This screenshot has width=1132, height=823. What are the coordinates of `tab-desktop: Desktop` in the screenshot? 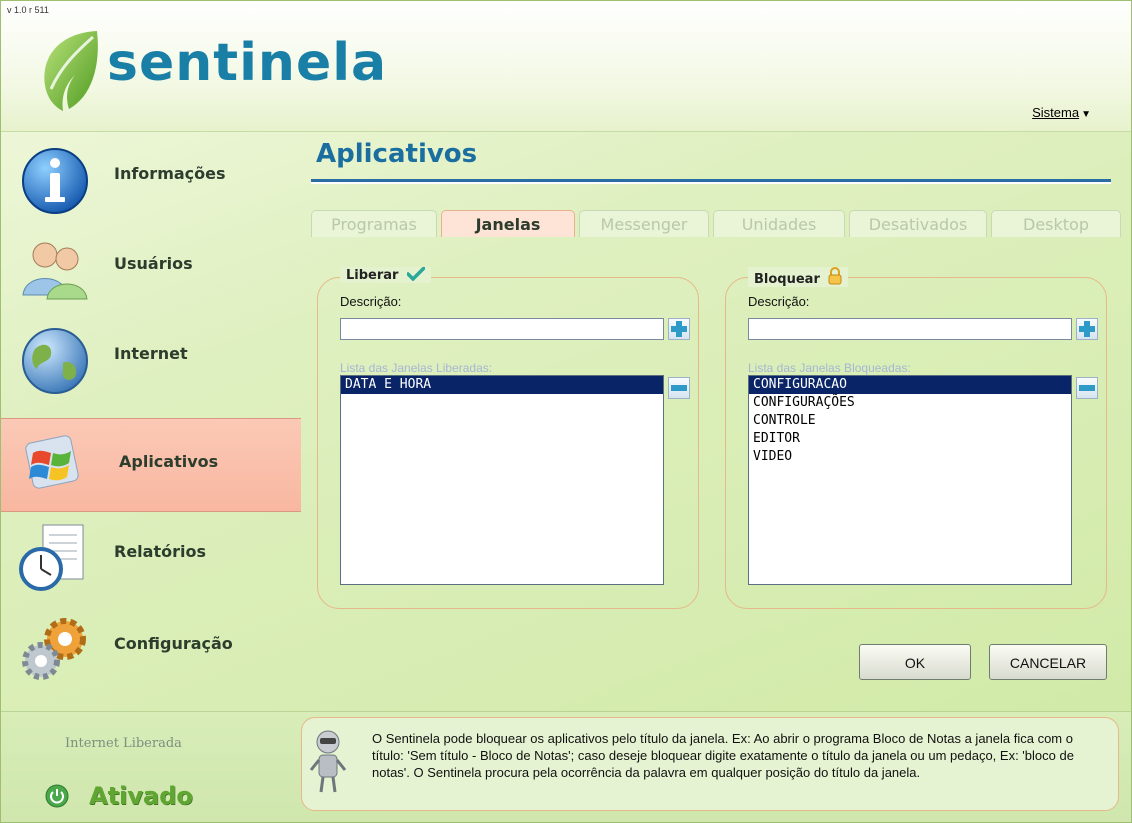 It's located at (1056, 223).